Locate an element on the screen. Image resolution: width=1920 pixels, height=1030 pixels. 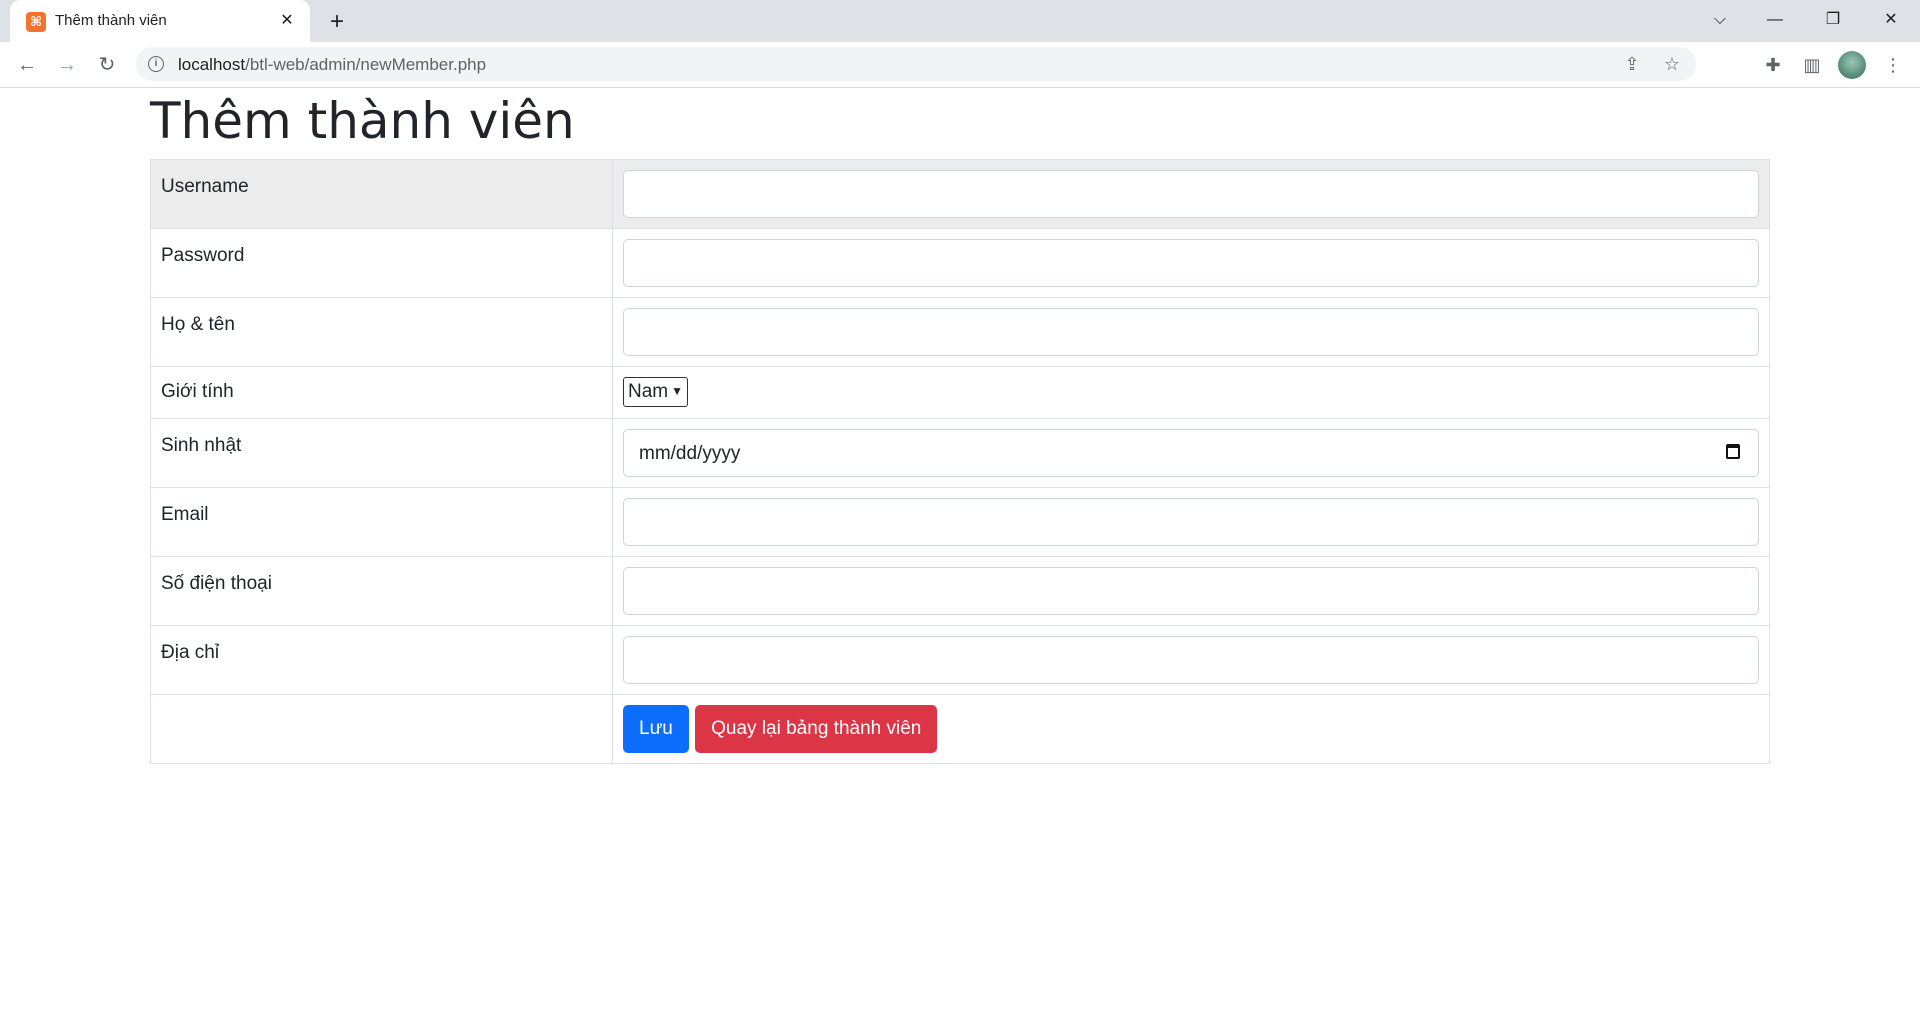
address-input is located at coordinates (1191, 660).